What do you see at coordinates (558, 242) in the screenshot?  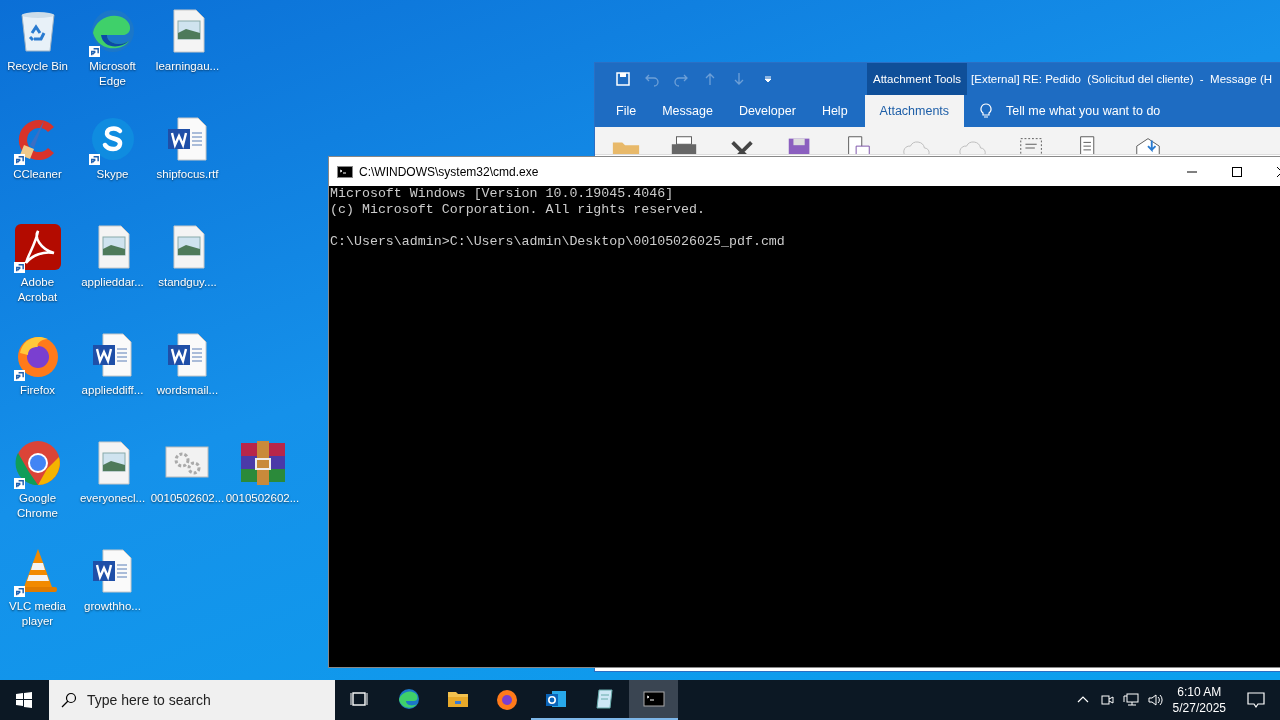 I see `console-line: C:\Users\admin>C:\Users\admin\Desktop\00105026025_pdf.cmd` at bounding box center [558, 242].